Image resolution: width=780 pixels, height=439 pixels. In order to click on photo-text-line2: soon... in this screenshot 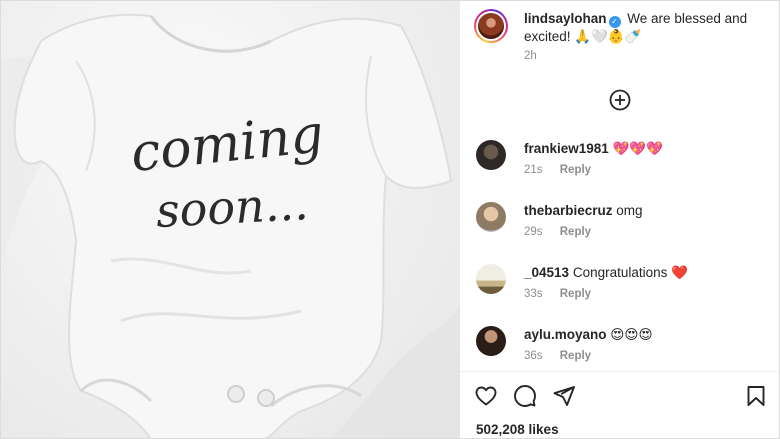, I will do `click(232, 207)`.